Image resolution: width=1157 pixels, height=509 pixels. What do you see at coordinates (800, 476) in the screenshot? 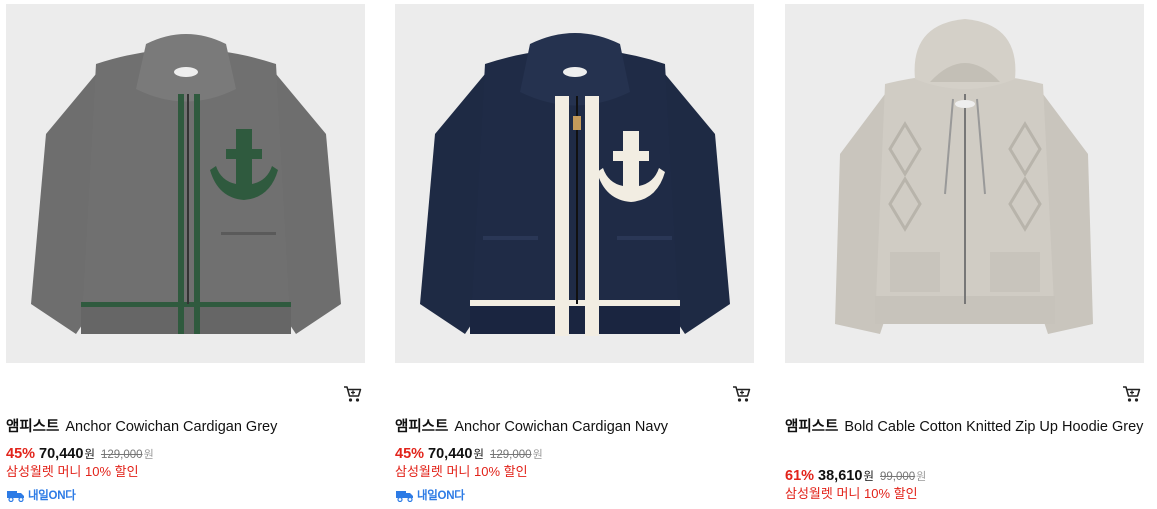
I see `discount-rate: 61%` at bounding box center [800, 476].